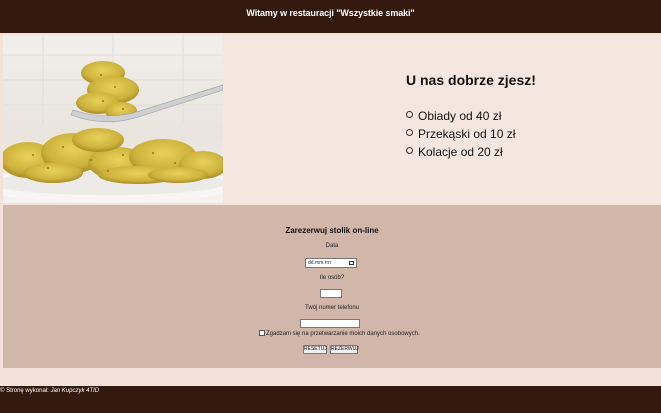  Describe the element at coordinates (351, 263) in the screenshot. I see `calendar-icon` at that location.